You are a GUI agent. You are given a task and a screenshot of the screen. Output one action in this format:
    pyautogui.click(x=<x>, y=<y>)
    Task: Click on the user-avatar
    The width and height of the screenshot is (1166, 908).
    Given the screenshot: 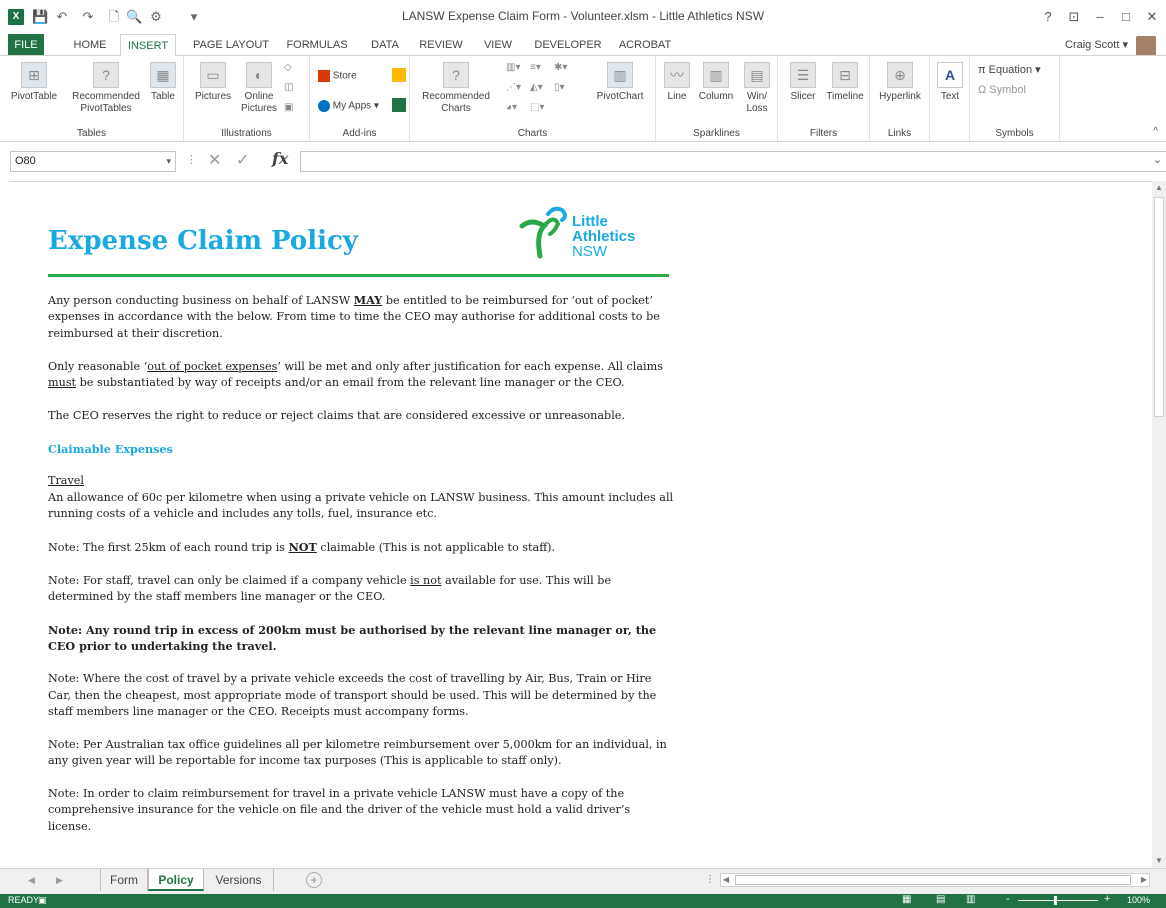 What is the action you would take?
    pyautogui.click(x=1146, y=46)
    